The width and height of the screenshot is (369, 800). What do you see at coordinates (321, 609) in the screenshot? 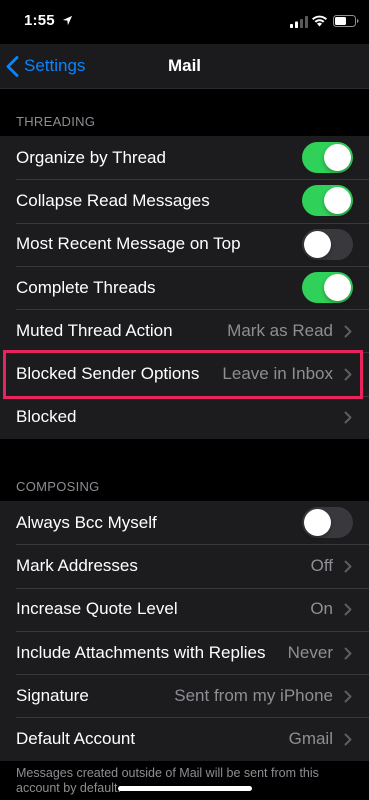
I see `row-value: On` at bounding box center [321, 609].